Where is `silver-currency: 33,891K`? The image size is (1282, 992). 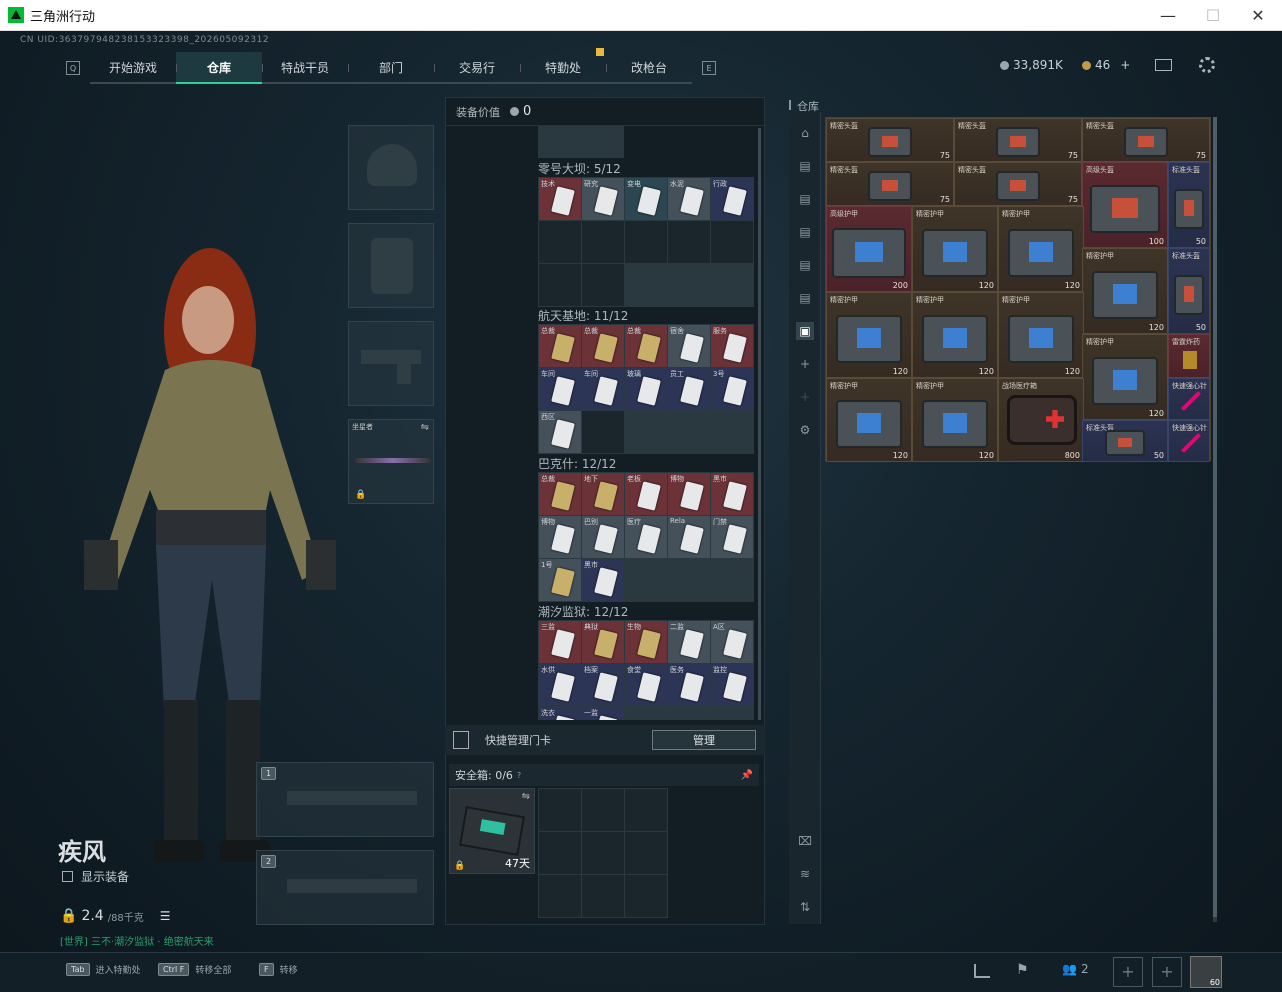 silver-currency: 33,891K is located at coordinates (1031, 65).